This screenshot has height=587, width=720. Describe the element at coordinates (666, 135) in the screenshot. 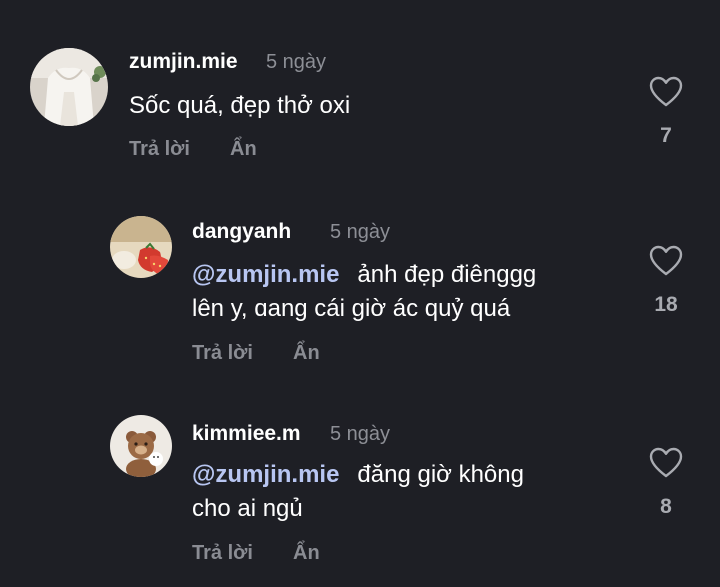

I see `like-count: 7` at that location.